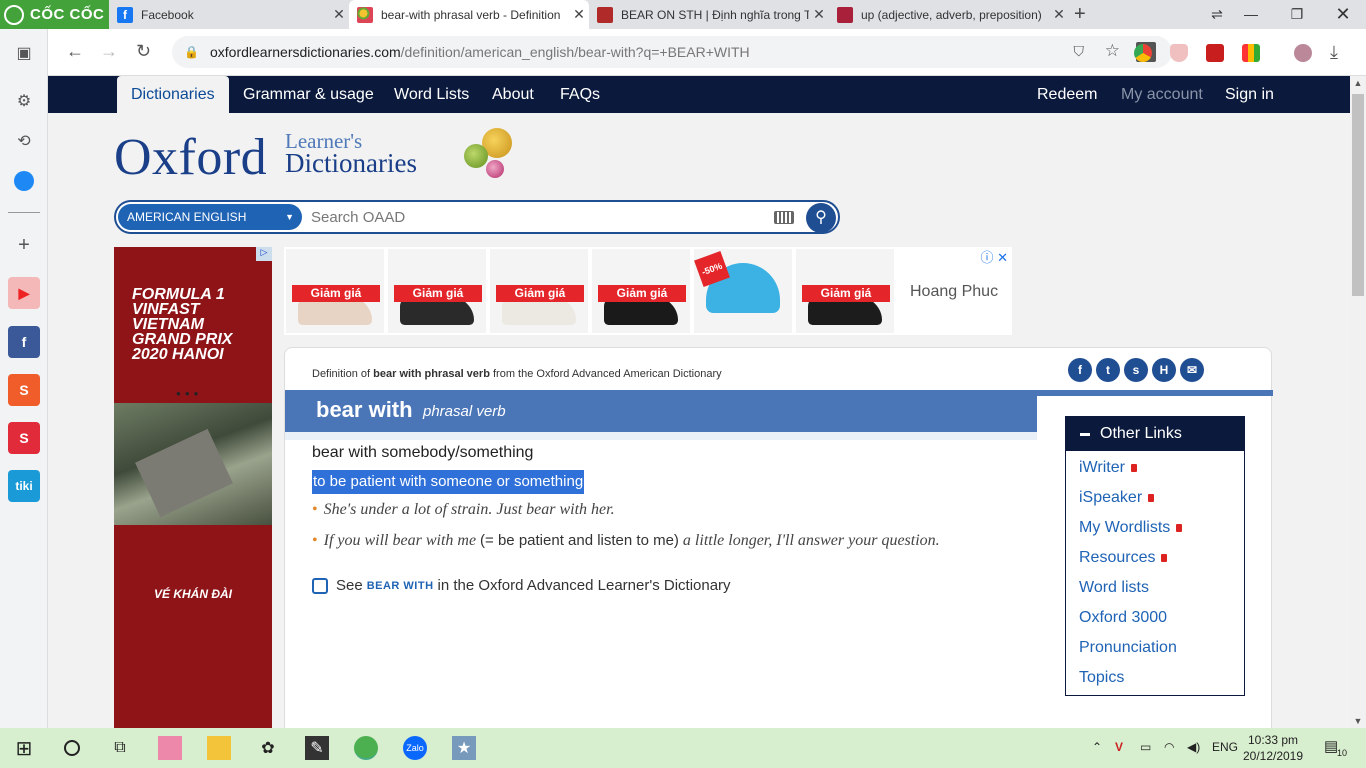 The height and width of the screenshot is (768, 1366). Describe the element at coordinates (24, 390) in the screenshot. I see `shopee-icon: S` at that location.